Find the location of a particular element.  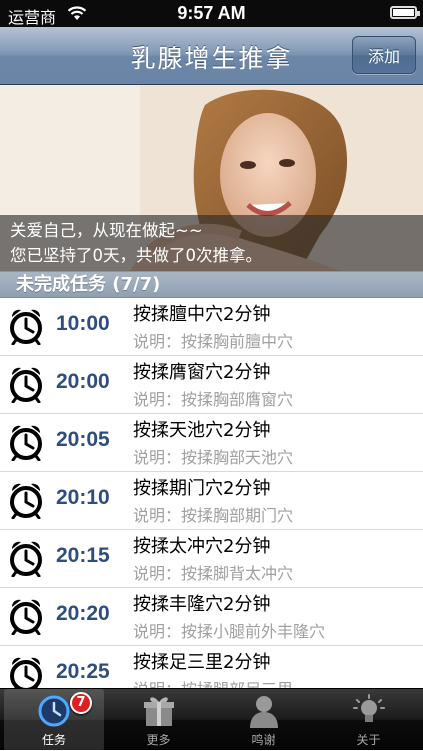

status-bar: 运营商 9:57 AM is located at coordinates (211, 13).